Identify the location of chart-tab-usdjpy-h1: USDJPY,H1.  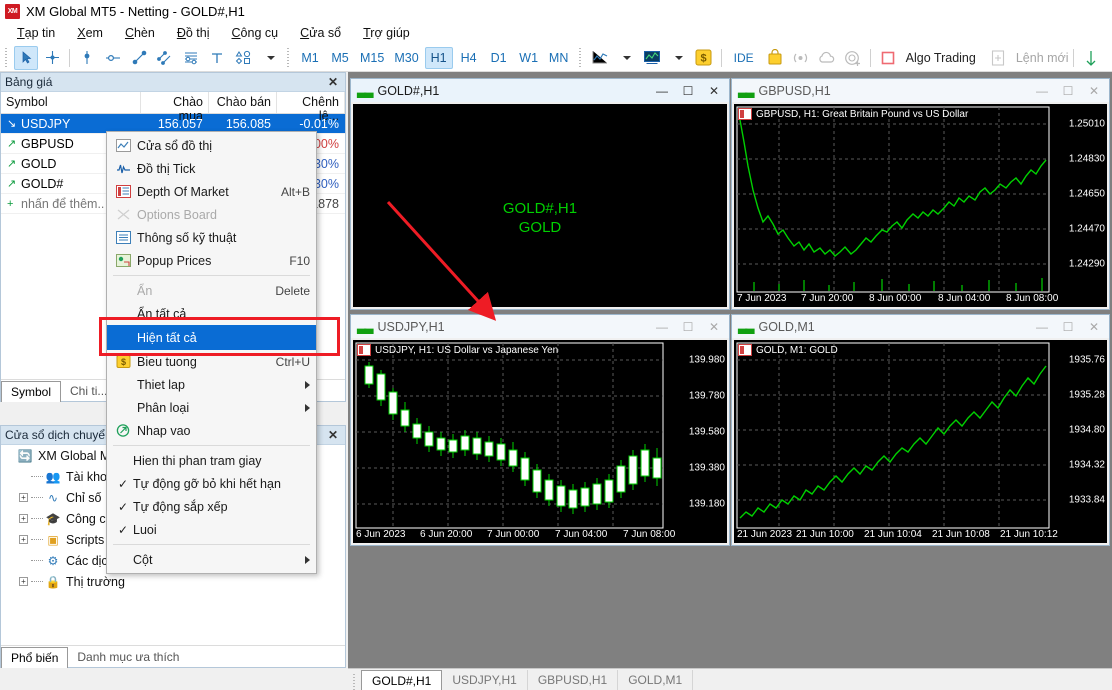
(485, 680).